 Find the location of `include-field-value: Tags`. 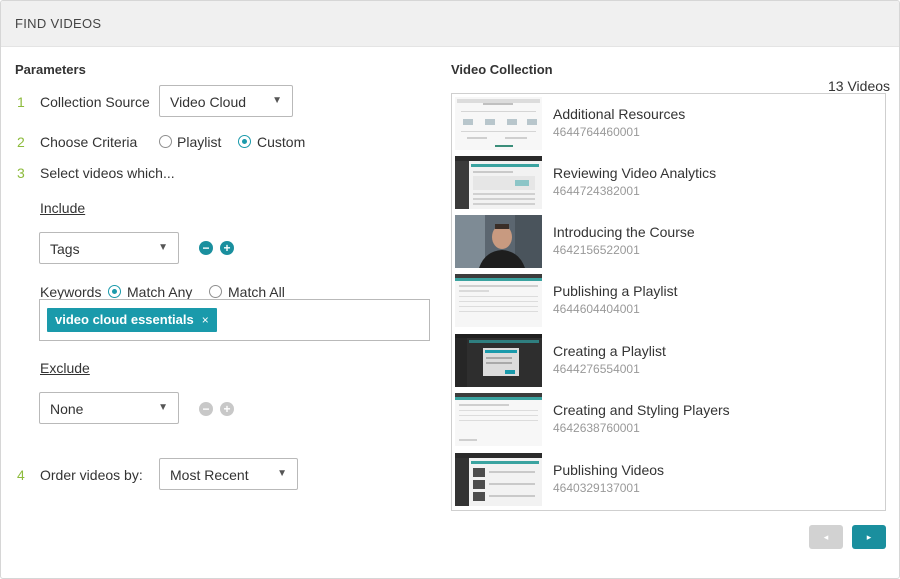

include-field-value: Tags is located at coordinates (65, 249).